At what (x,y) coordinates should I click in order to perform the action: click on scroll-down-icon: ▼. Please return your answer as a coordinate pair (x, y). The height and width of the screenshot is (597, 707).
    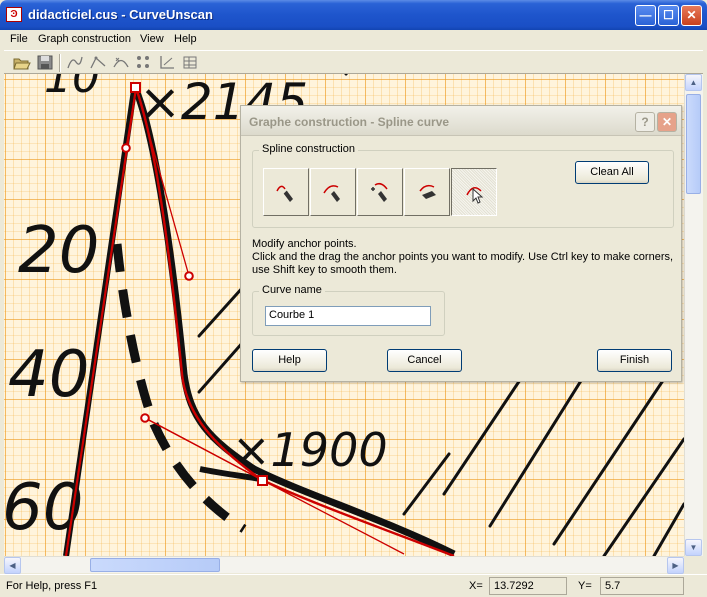
    Looking at the image, I should click on (693, 547).